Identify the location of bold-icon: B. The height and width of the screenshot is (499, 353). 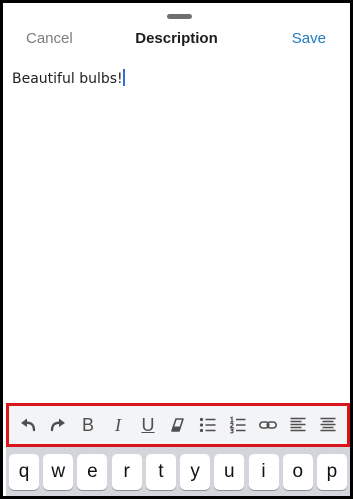
(87, 425).